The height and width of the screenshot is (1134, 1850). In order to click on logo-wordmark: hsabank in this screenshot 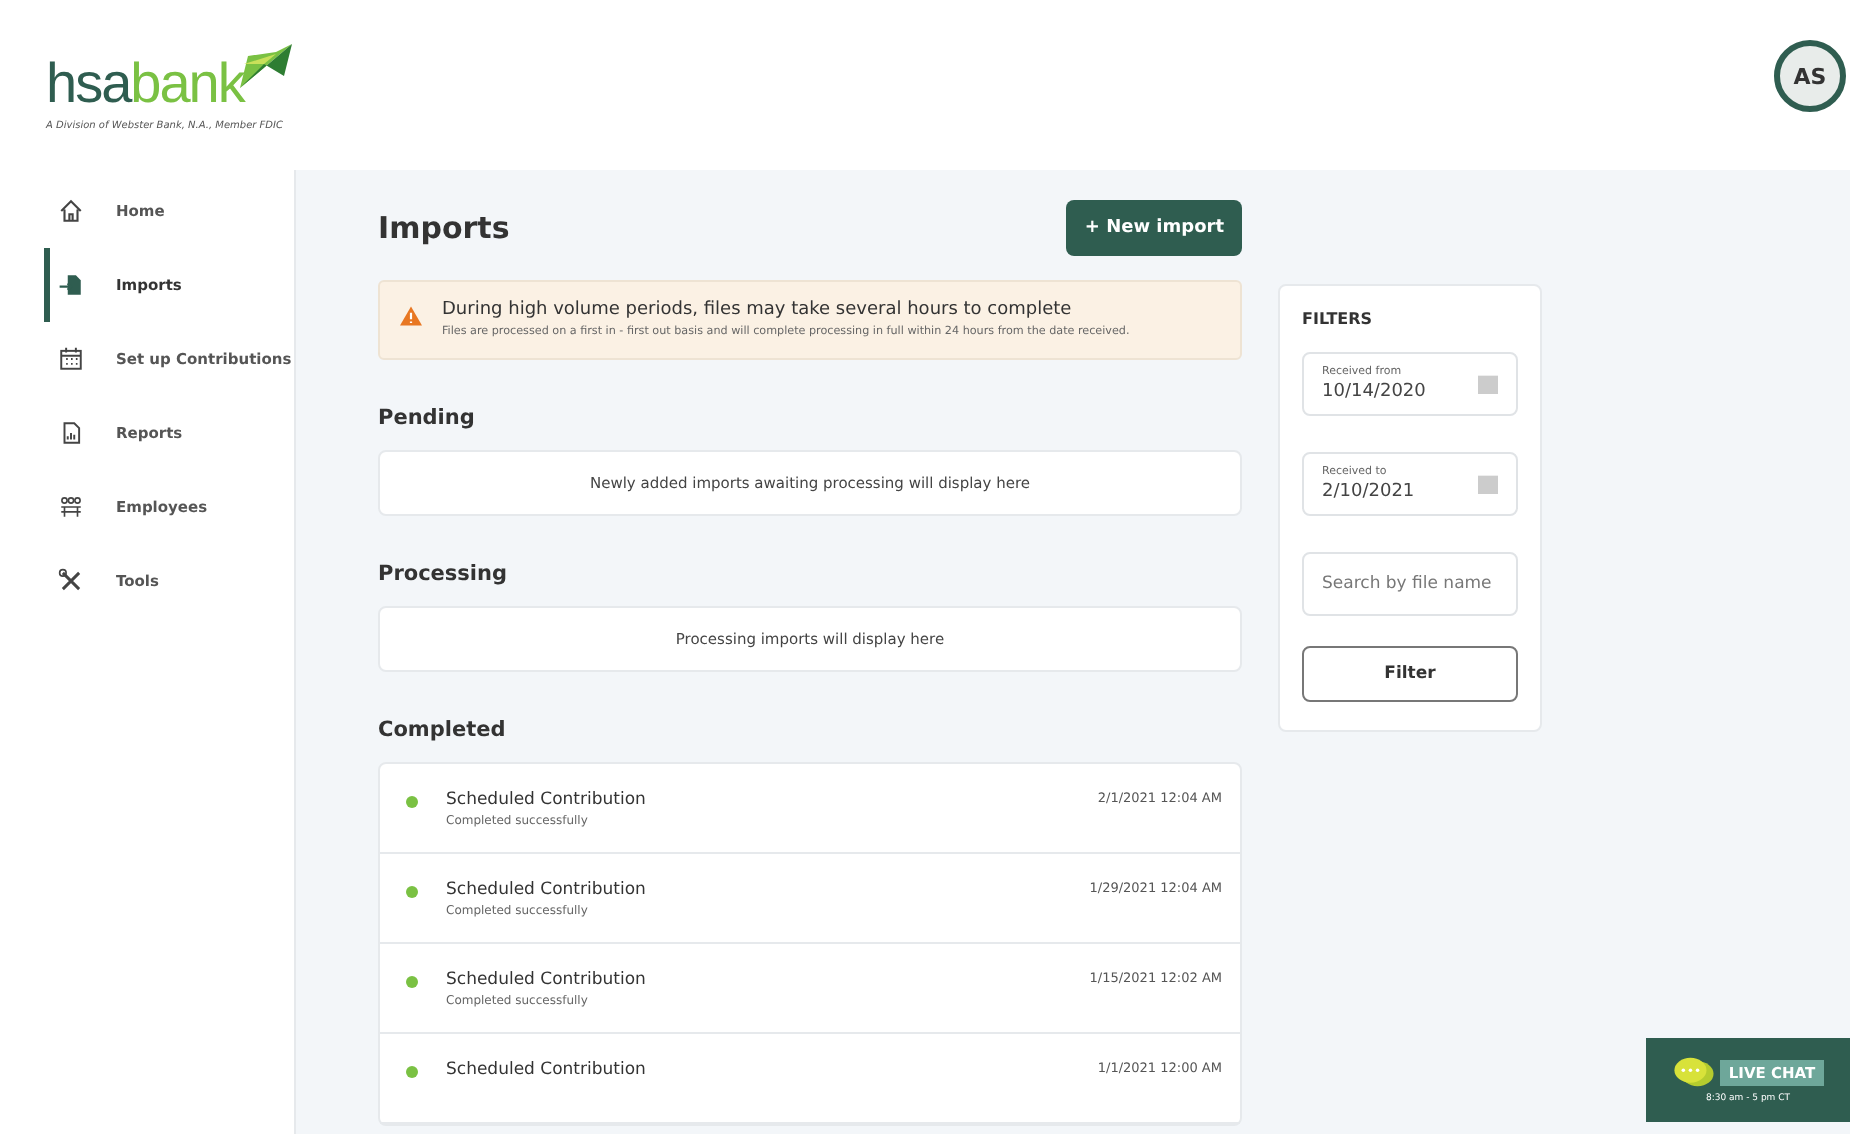, I will do `click(145, 84)`.